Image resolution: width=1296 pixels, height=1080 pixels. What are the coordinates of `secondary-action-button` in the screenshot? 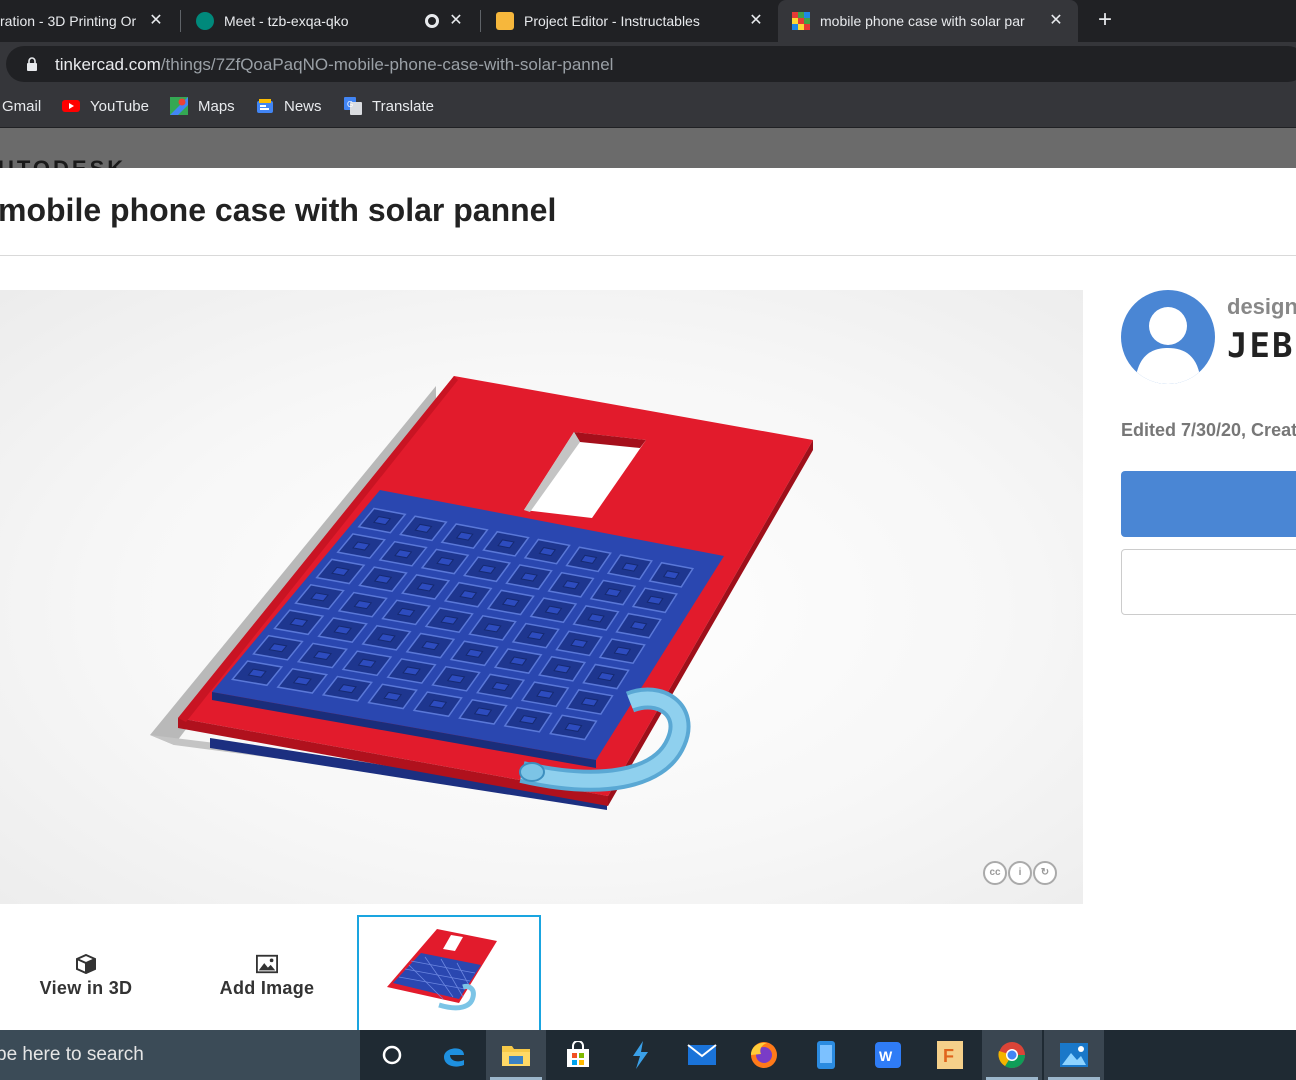 It's located at (1208, 582).